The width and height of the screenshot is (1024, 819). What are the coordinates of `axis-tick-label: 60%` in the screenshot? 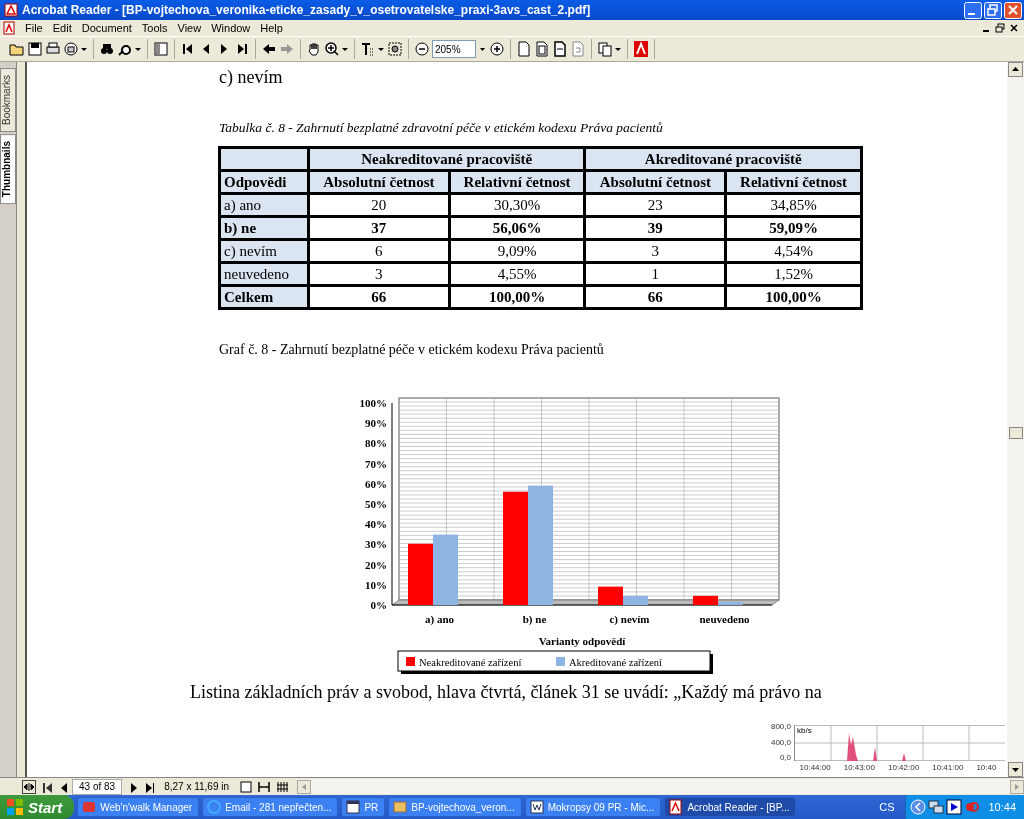 It's located at (376, 483).